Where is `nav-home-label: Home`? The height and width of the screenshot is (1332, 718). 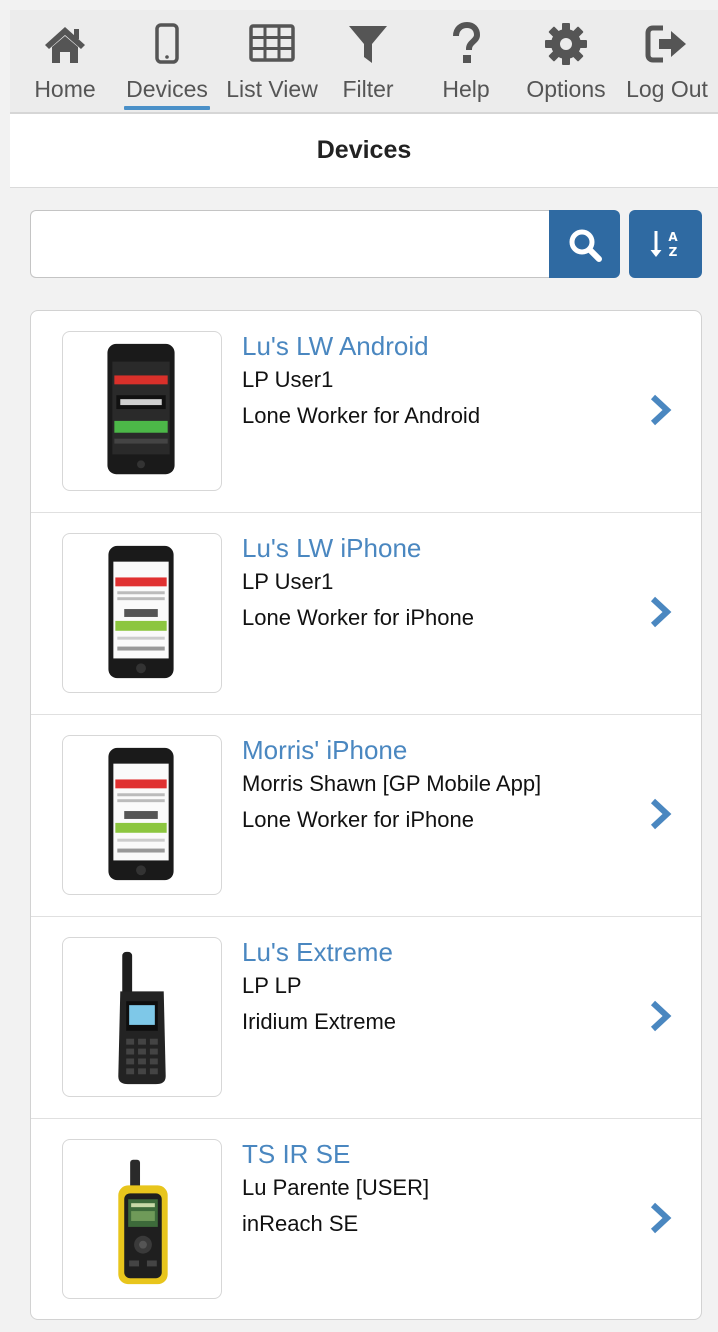
nav-home-label: Home is located at coordinates (65, 89).